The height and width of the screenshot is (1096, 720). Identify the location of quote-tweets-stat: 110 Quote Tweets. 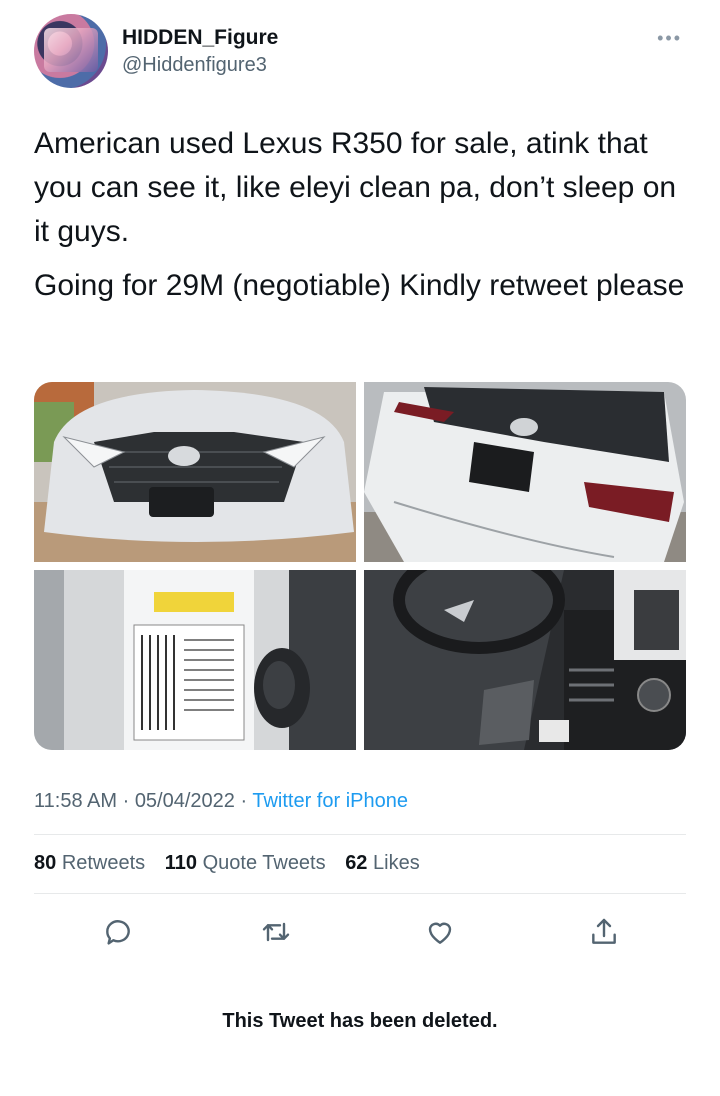
(245, 863).